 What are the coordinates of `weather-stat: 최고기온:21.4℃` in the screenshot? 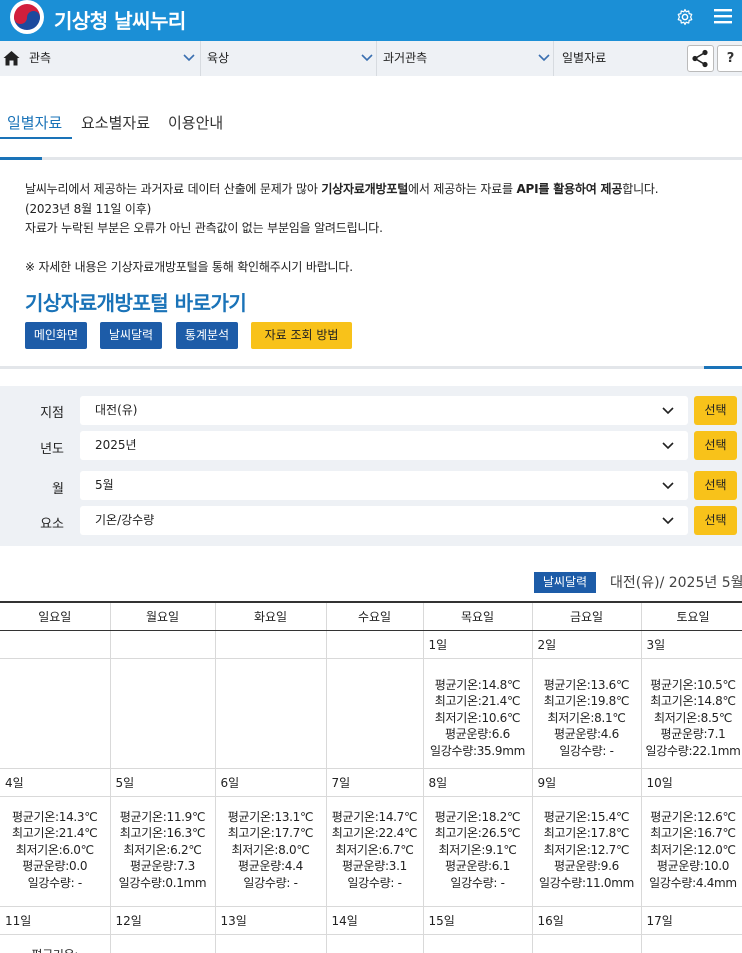 It's located at (477, 701).